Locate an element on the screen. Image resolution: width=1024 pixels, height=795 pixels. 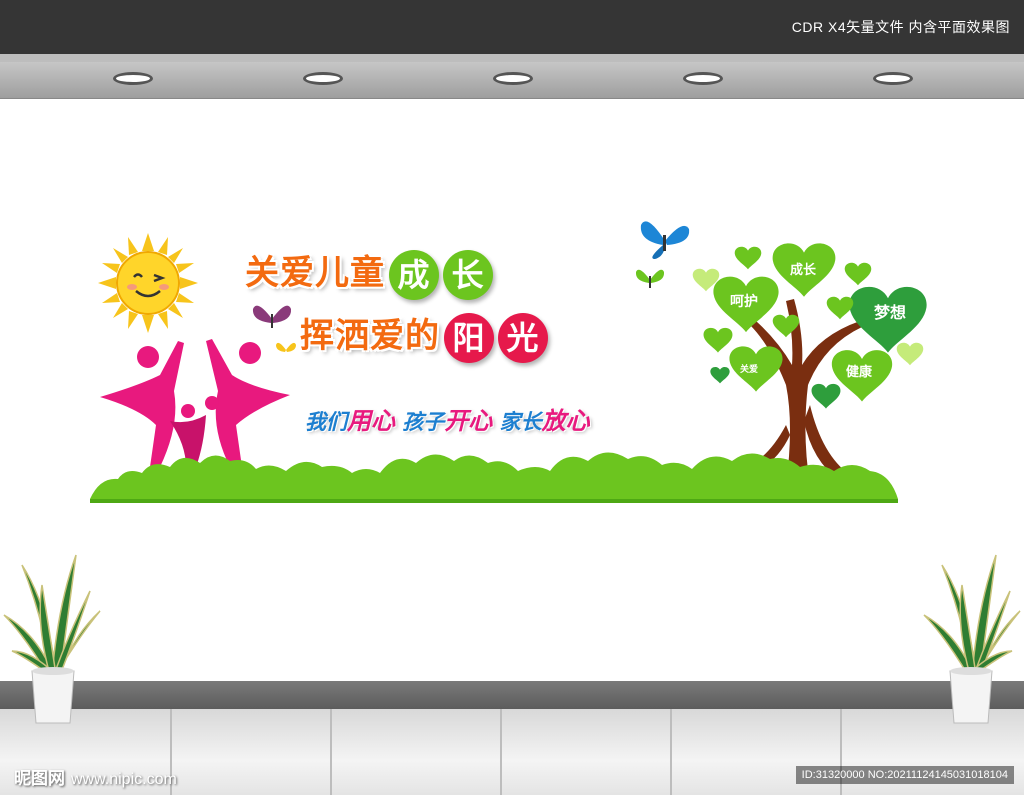
sun-icon is located at coordinates (148, 283).